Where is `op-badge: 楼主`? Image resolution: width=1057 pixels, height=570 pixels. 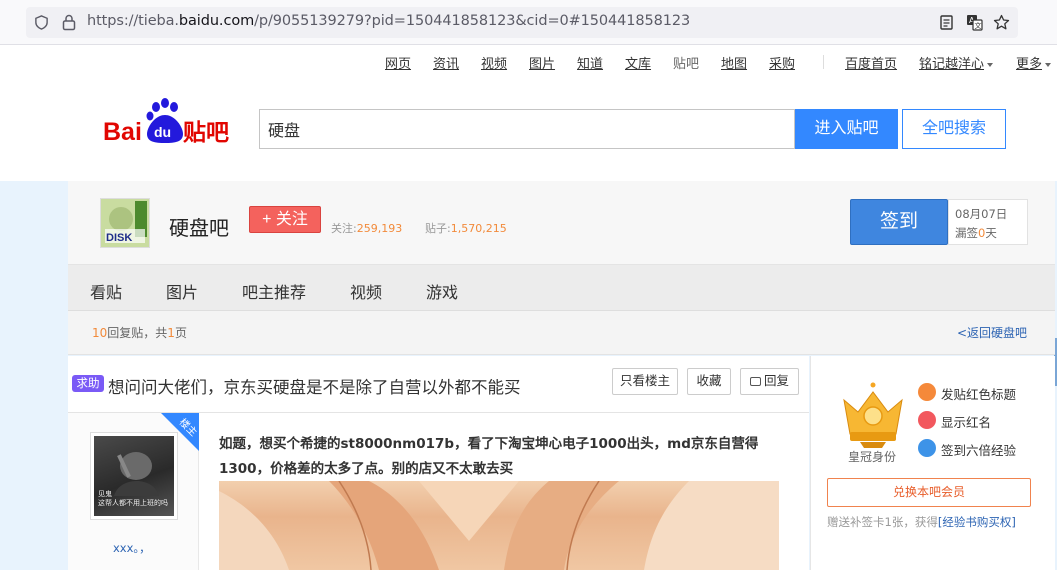 op-badge: 楼主 is located at coordinates (180, 432).